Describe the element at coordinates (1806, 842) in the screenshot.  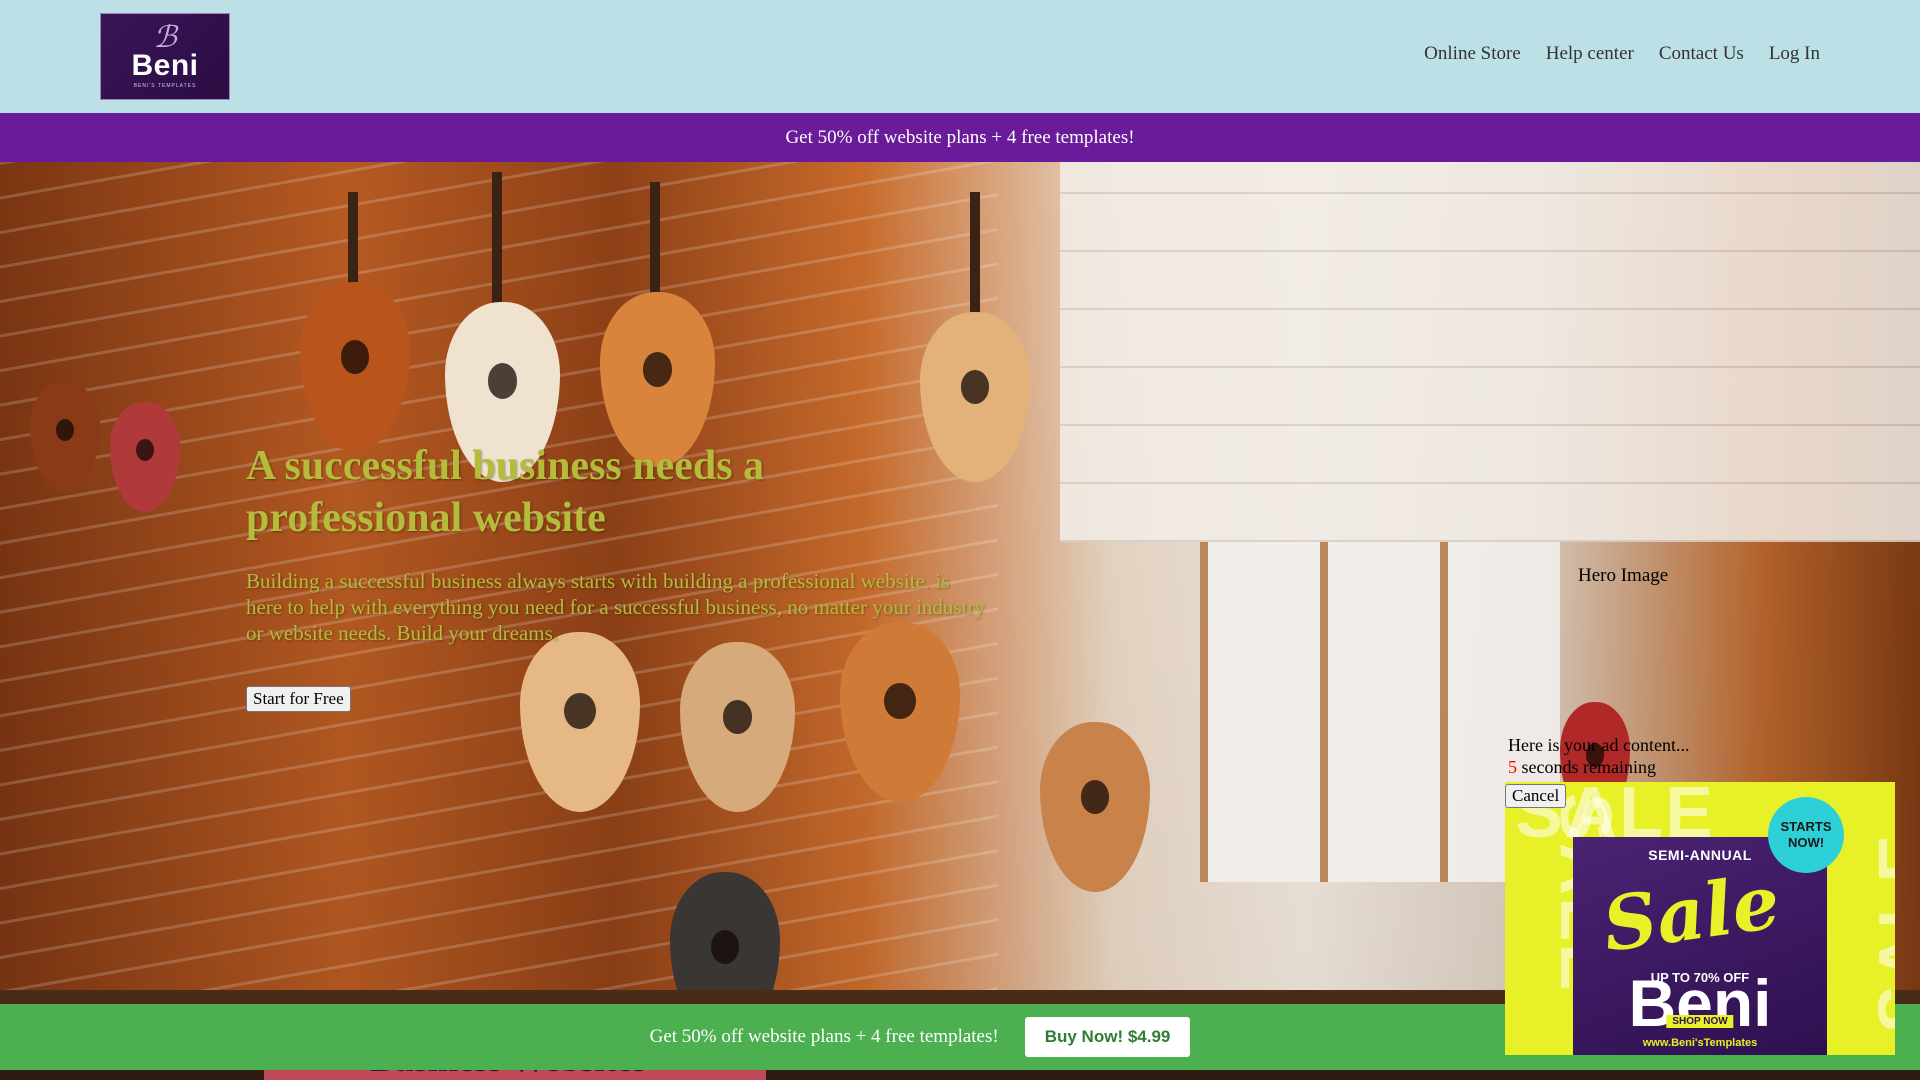
I see `ad-badge-line2: NOW!` at that location.